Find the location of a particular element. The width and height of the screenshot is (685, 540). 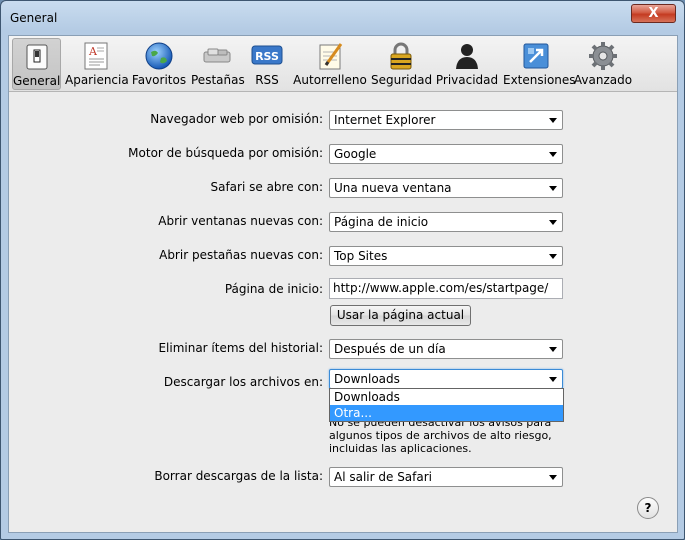

tab-tabs: Pestañas is located at coordinates (218, 64).